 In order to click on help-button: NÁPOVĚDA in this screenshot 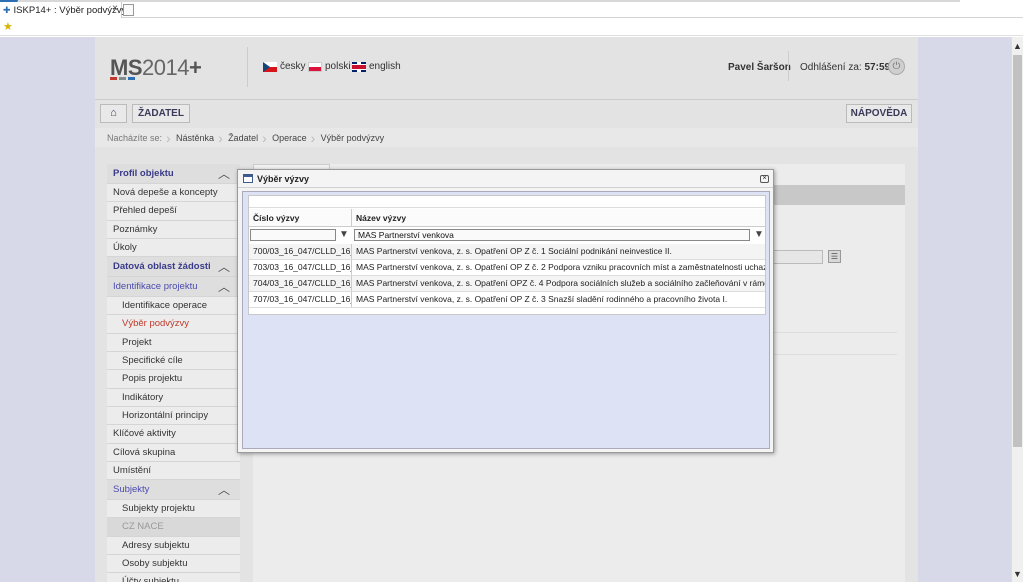, I will do `click(879, 113)`.